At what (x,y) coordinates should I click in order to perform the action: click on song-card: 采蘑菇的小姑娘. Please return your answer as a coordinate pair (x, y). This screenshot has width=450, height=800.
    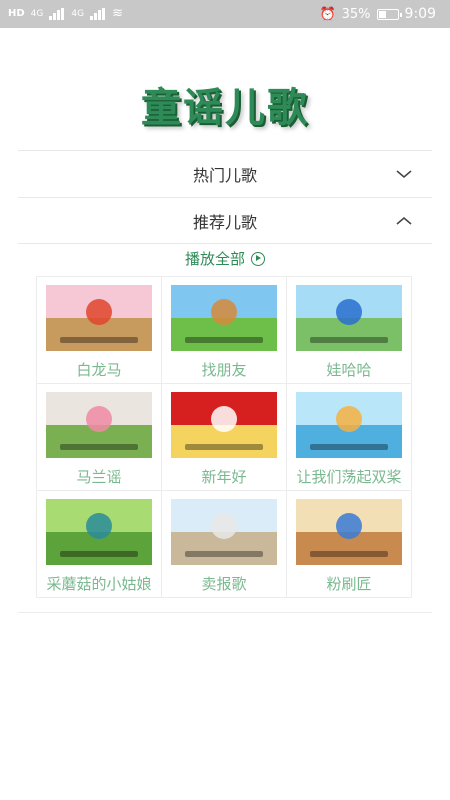
    Looking at the image, I should click on (99, 544).